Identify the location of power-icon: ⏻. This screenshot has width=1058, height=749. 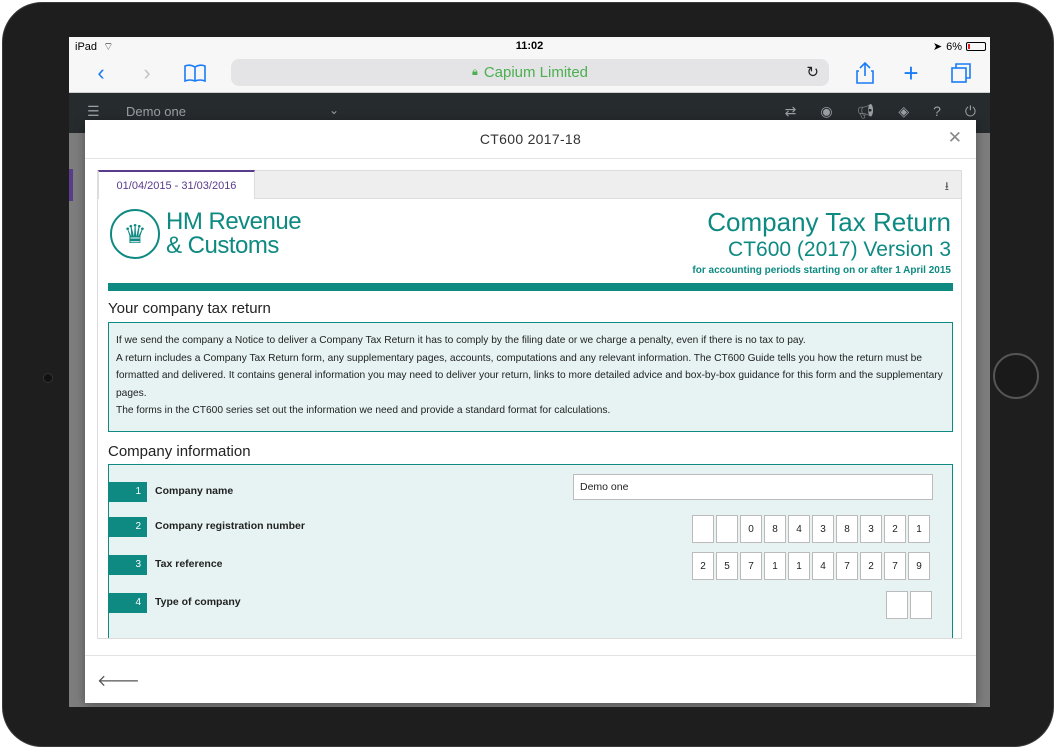
(970, 111).